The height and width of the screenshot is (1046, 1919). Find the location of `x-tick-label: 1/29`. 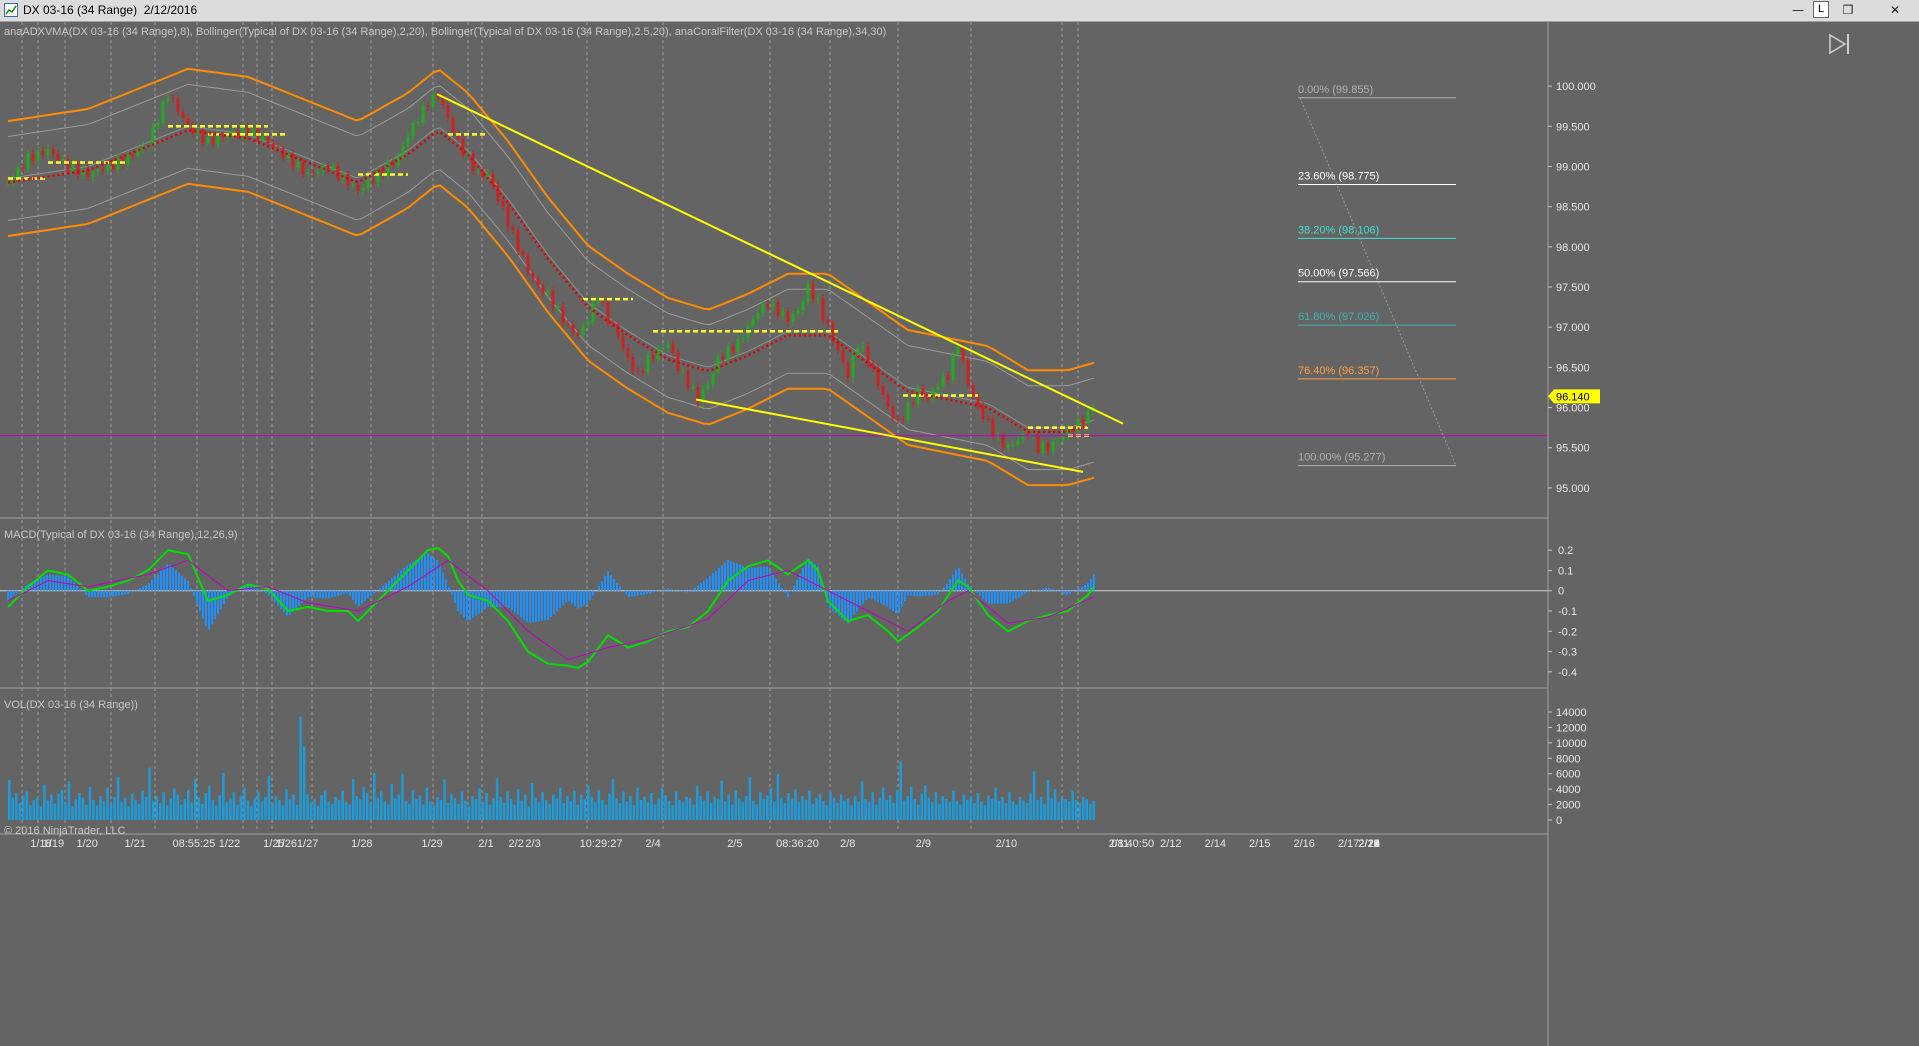

x-tick-label: 1/29 is located at coordinates (431, 844).